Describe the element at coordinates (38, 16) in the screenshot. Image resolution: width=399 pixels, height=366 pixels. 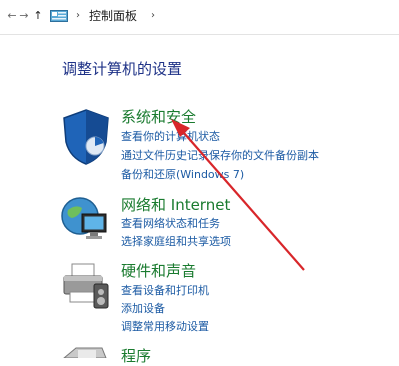
I see `up-arrow-icon: ↑` at that location.